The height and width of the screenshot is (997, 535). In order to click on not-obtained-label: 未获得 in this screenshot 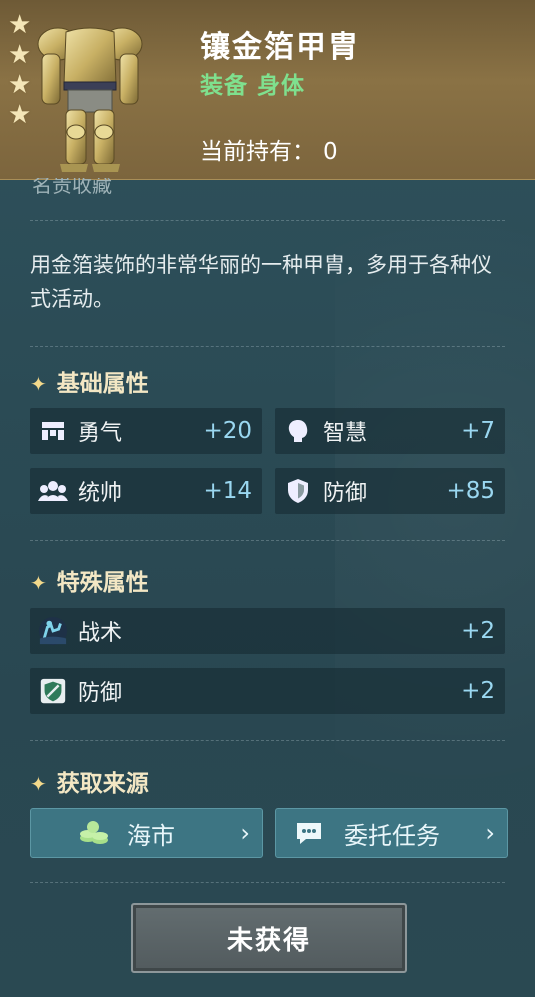, I will do `click(268, 940)`.